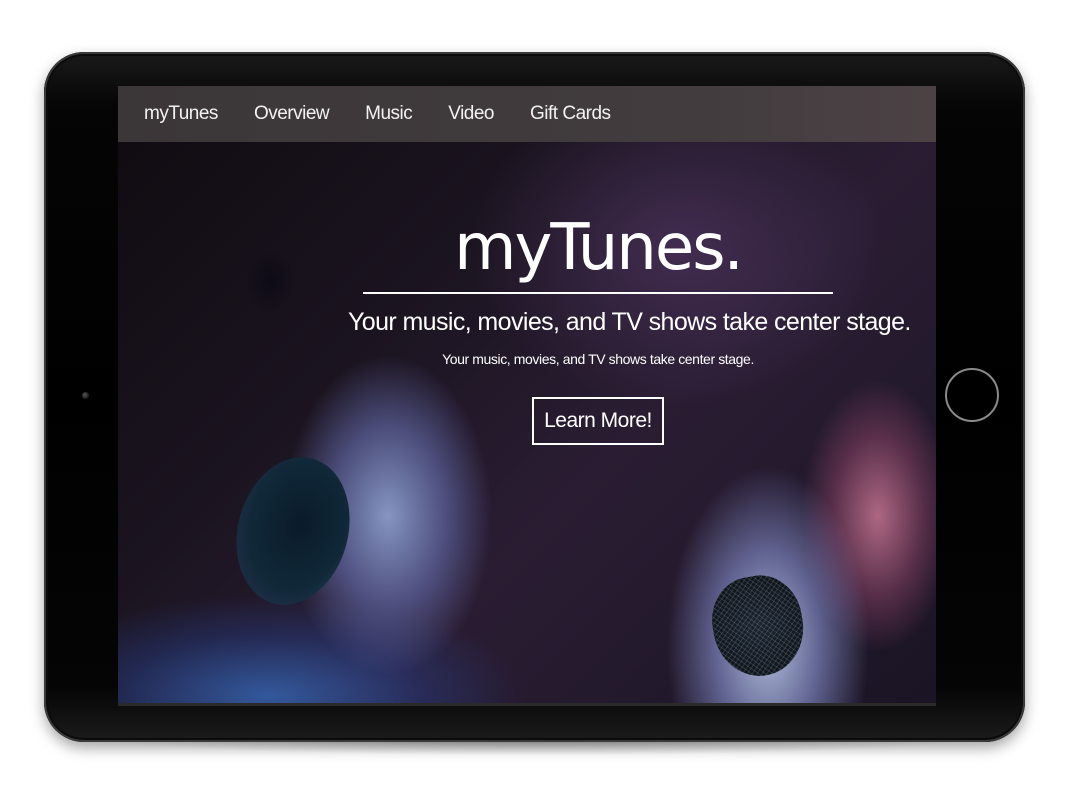 Image resolution: width=1072 pixels, height=791 pixels. Describe the element at coordinates (471, 114) in the screenshot. I see `nav-item-video: Video` at that location.